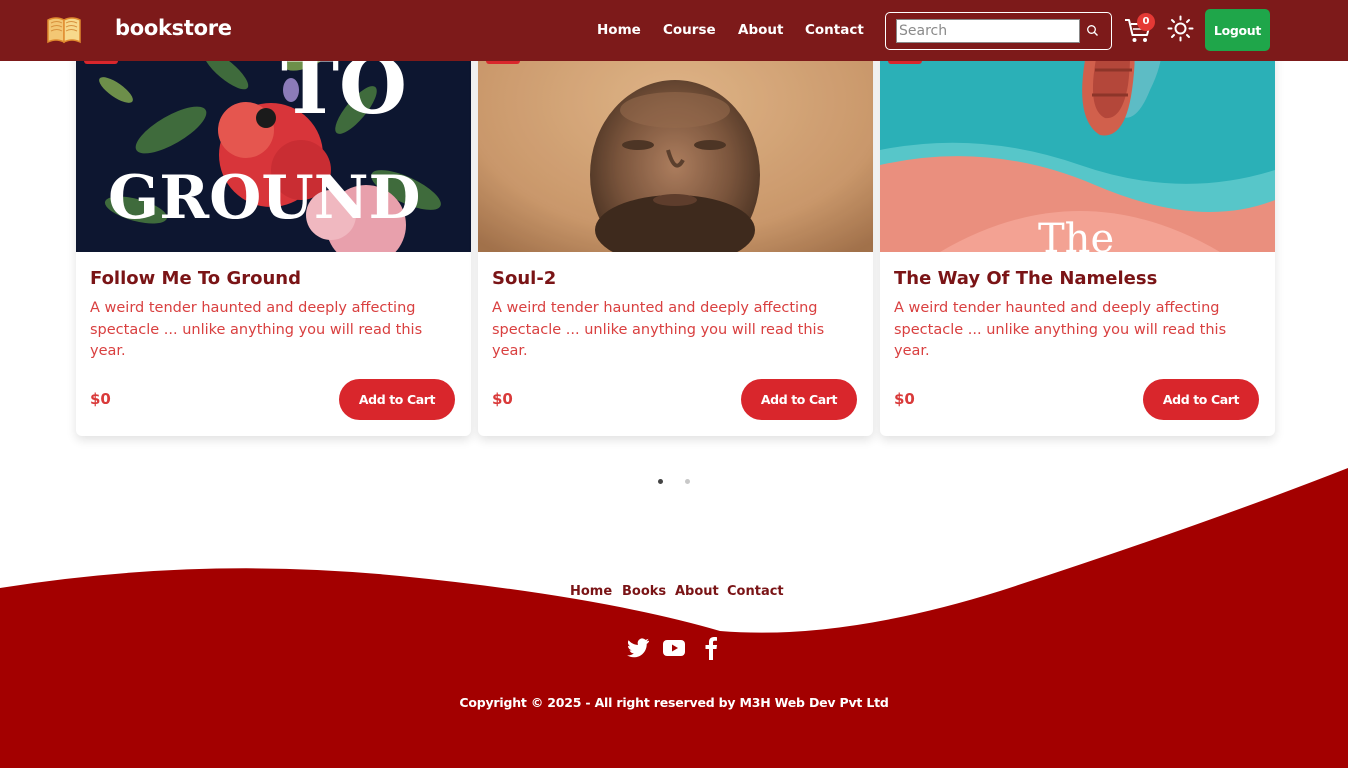 The height and width of the screenshot is (768, 1348). Describe the element at coordinates (1092, 30) in the screenshot. I see `search-icon` at that location.